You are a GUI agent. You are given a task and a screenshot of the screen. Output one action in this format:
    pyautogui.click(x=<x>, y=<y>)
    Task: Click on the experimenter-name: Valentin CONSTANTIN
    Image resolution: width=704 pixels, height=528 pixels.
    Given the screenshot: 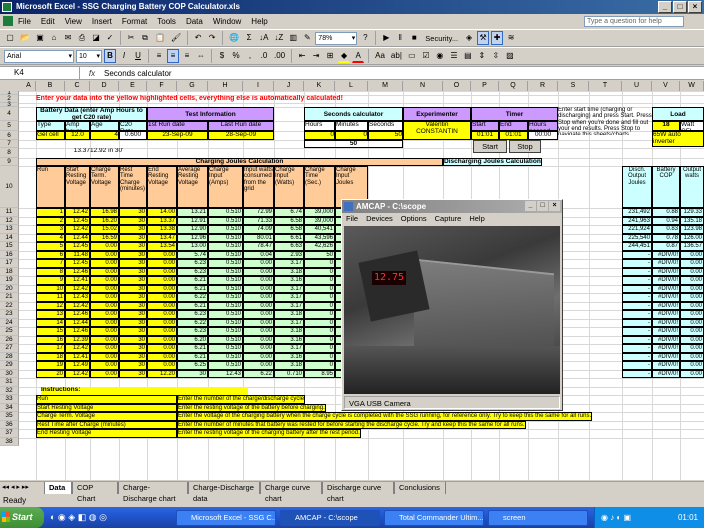 What is the action you would take?
    pyautogui.click(x=437, y=130)
    